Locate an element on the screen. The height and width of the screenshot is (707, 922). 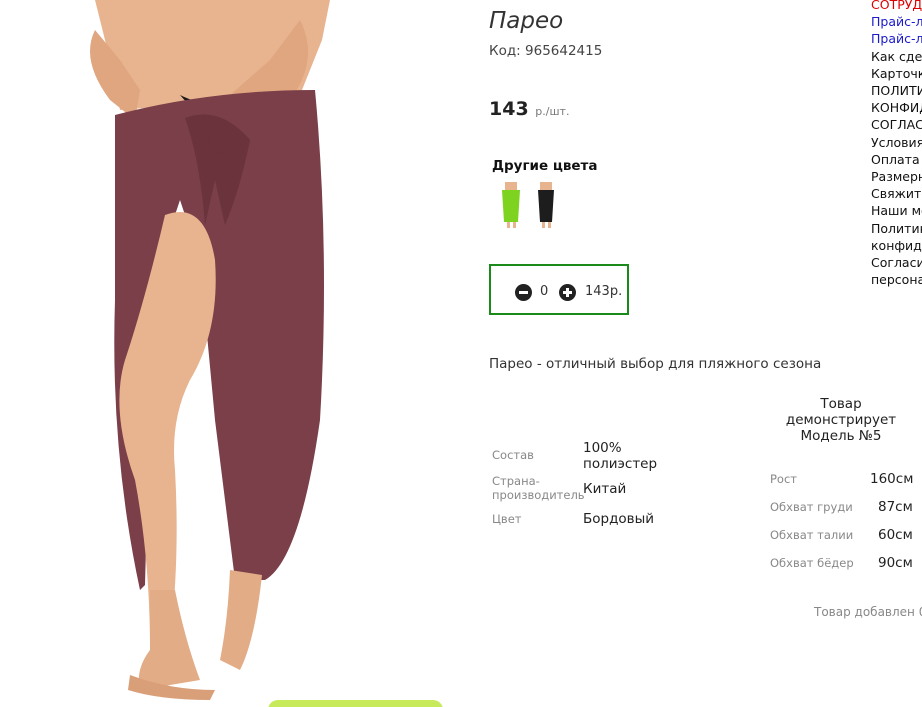
plus-icon is located at coordinates (567, 292).